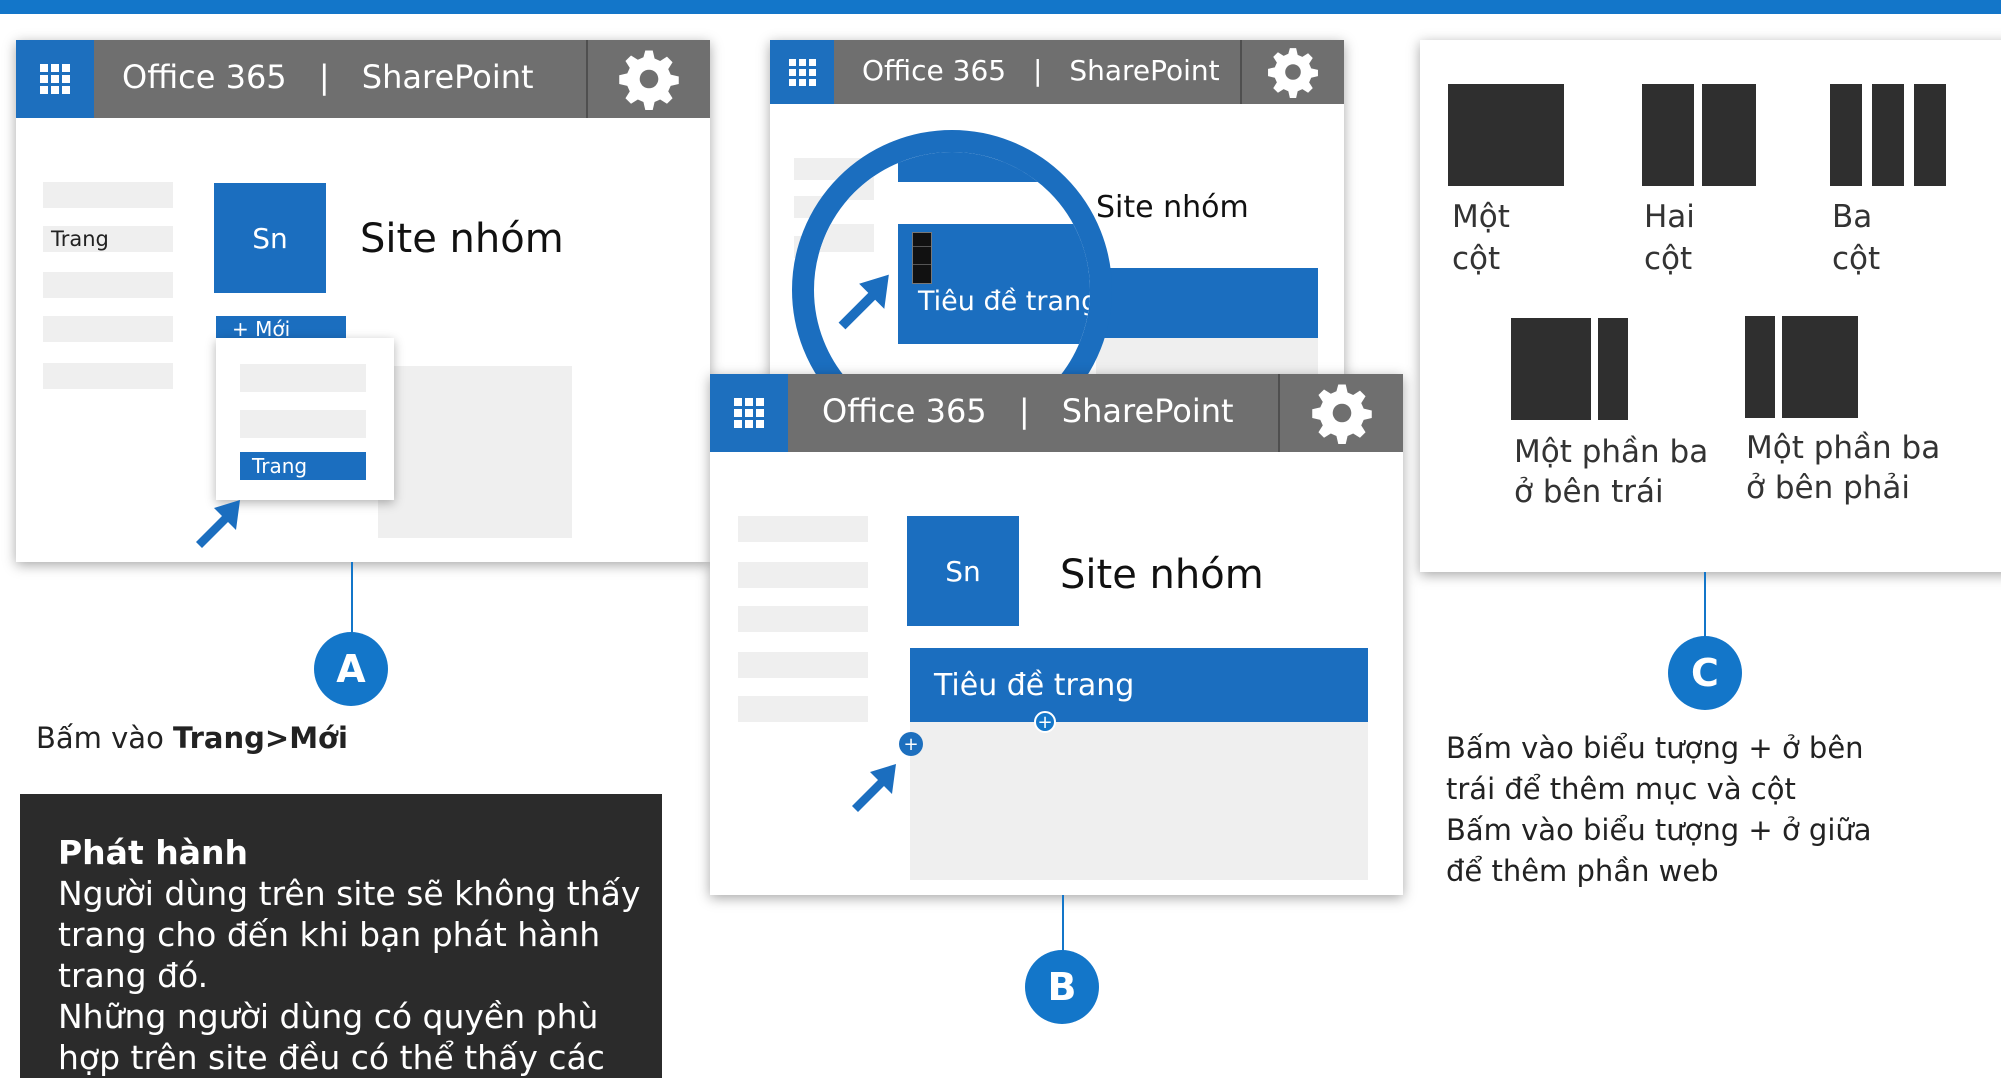 Image resolution: width=2001 pixels, height=1078 pixels. What do you see at coordinates (1506, 135) in the screenshot?
I see `one-column-thumbnail` at bounding box center [1506, 135].